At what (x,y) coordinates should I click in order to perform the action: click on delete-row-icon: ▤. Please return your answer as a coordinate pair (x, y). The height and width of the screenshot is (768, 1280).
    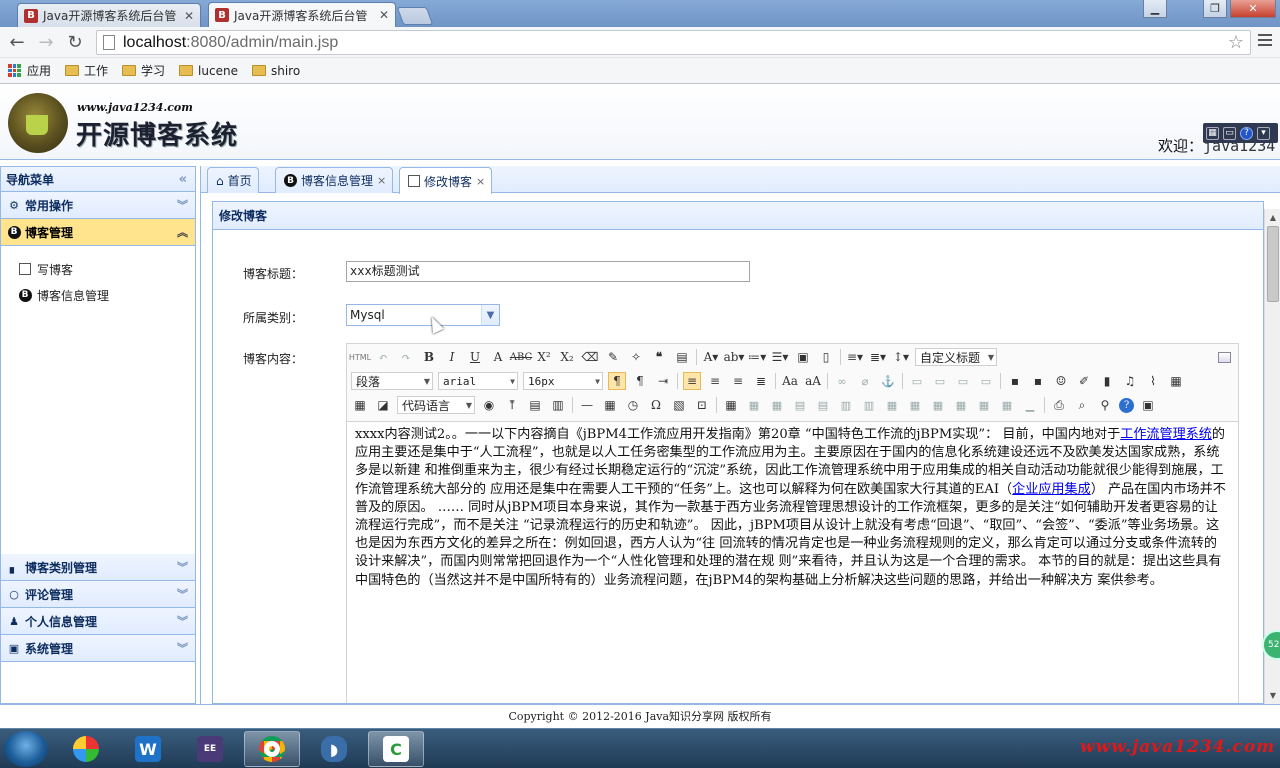
    Looking at the image, I should click on (823, 405).